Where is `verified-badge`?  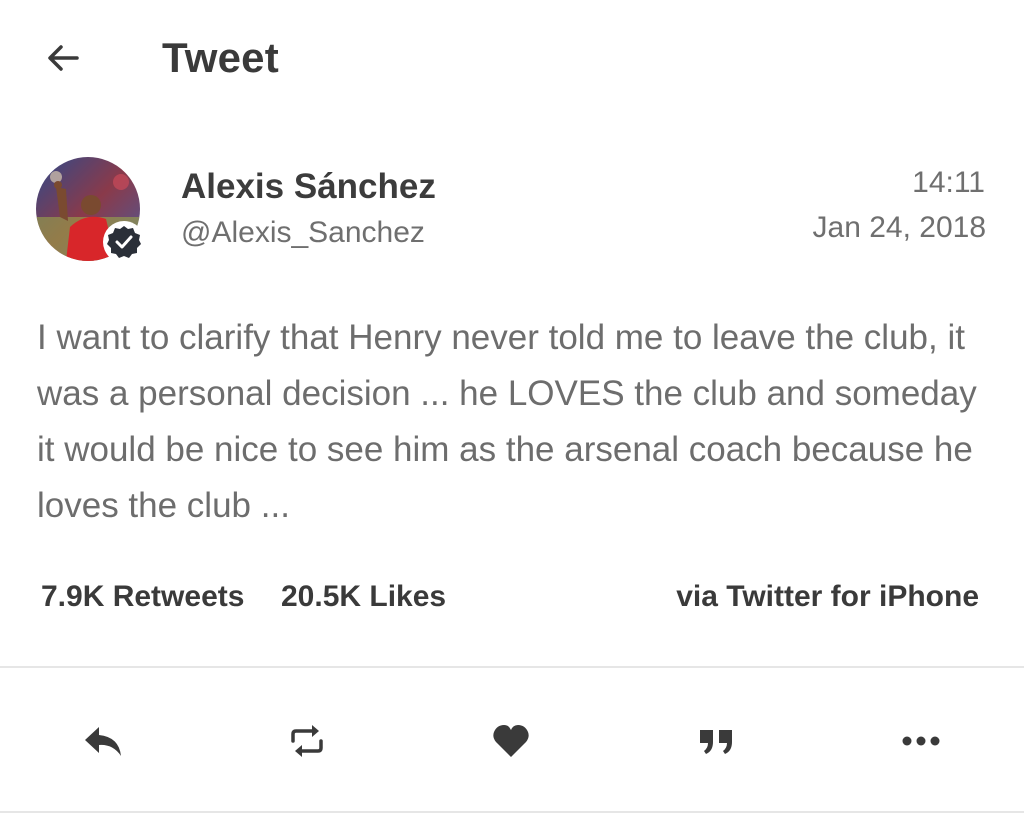
verified-badge is located at coordinates (124, 242).